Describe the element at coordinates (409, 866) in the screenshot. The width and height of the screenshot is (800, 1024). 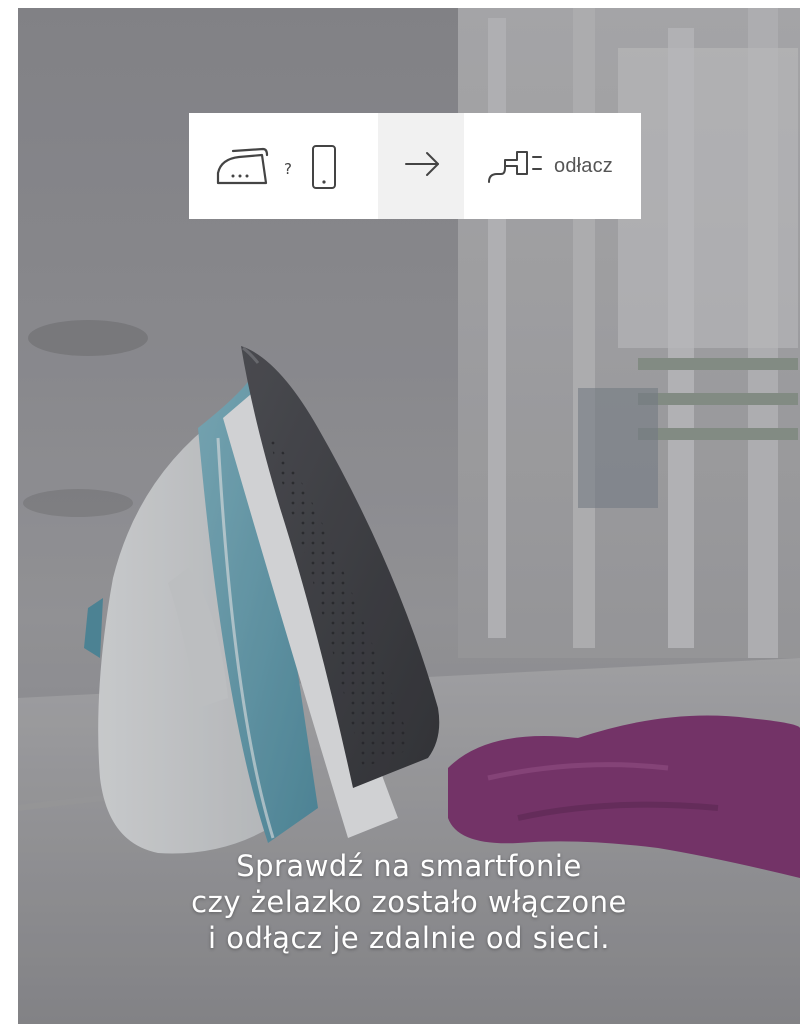
I see `caption-line-1: Sprawdź na smartfonie` at that location.